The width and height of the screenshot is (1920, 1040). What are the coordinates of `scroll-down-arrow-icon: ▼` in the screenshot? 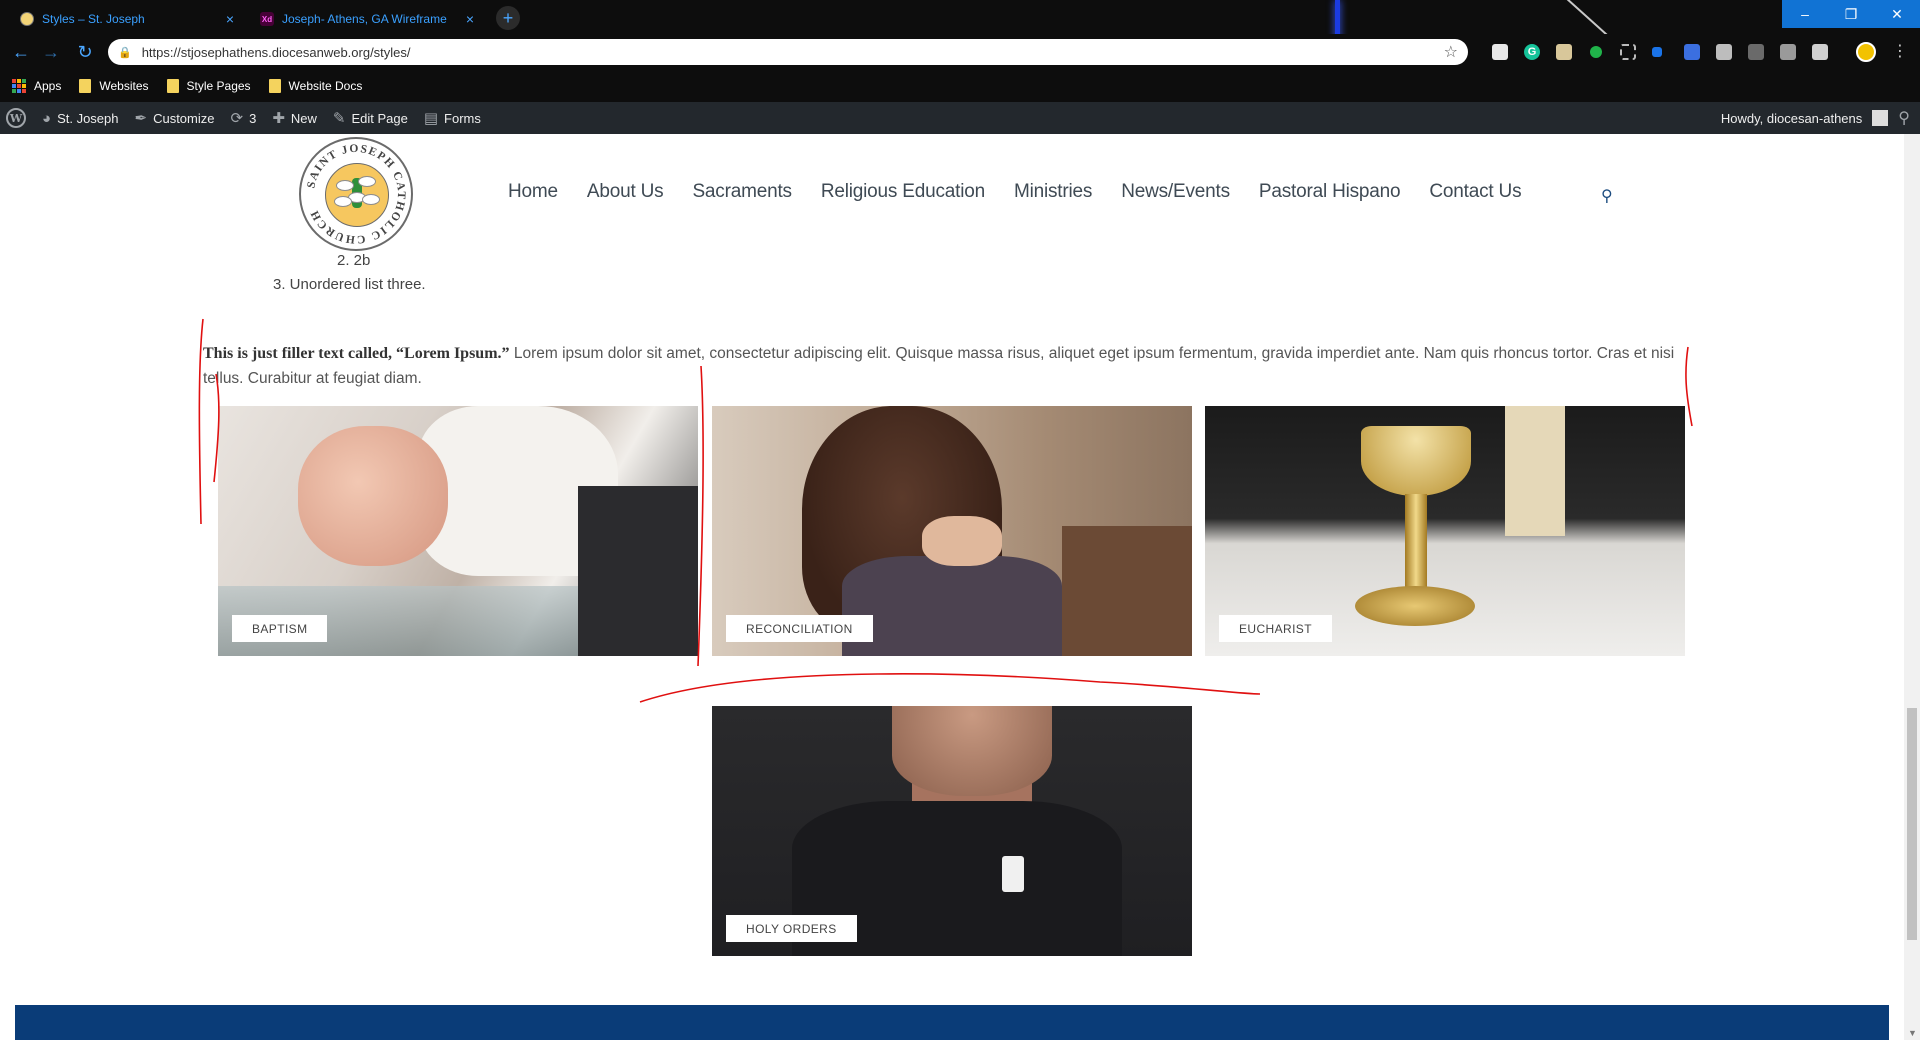 It's located at (1912, 1033).